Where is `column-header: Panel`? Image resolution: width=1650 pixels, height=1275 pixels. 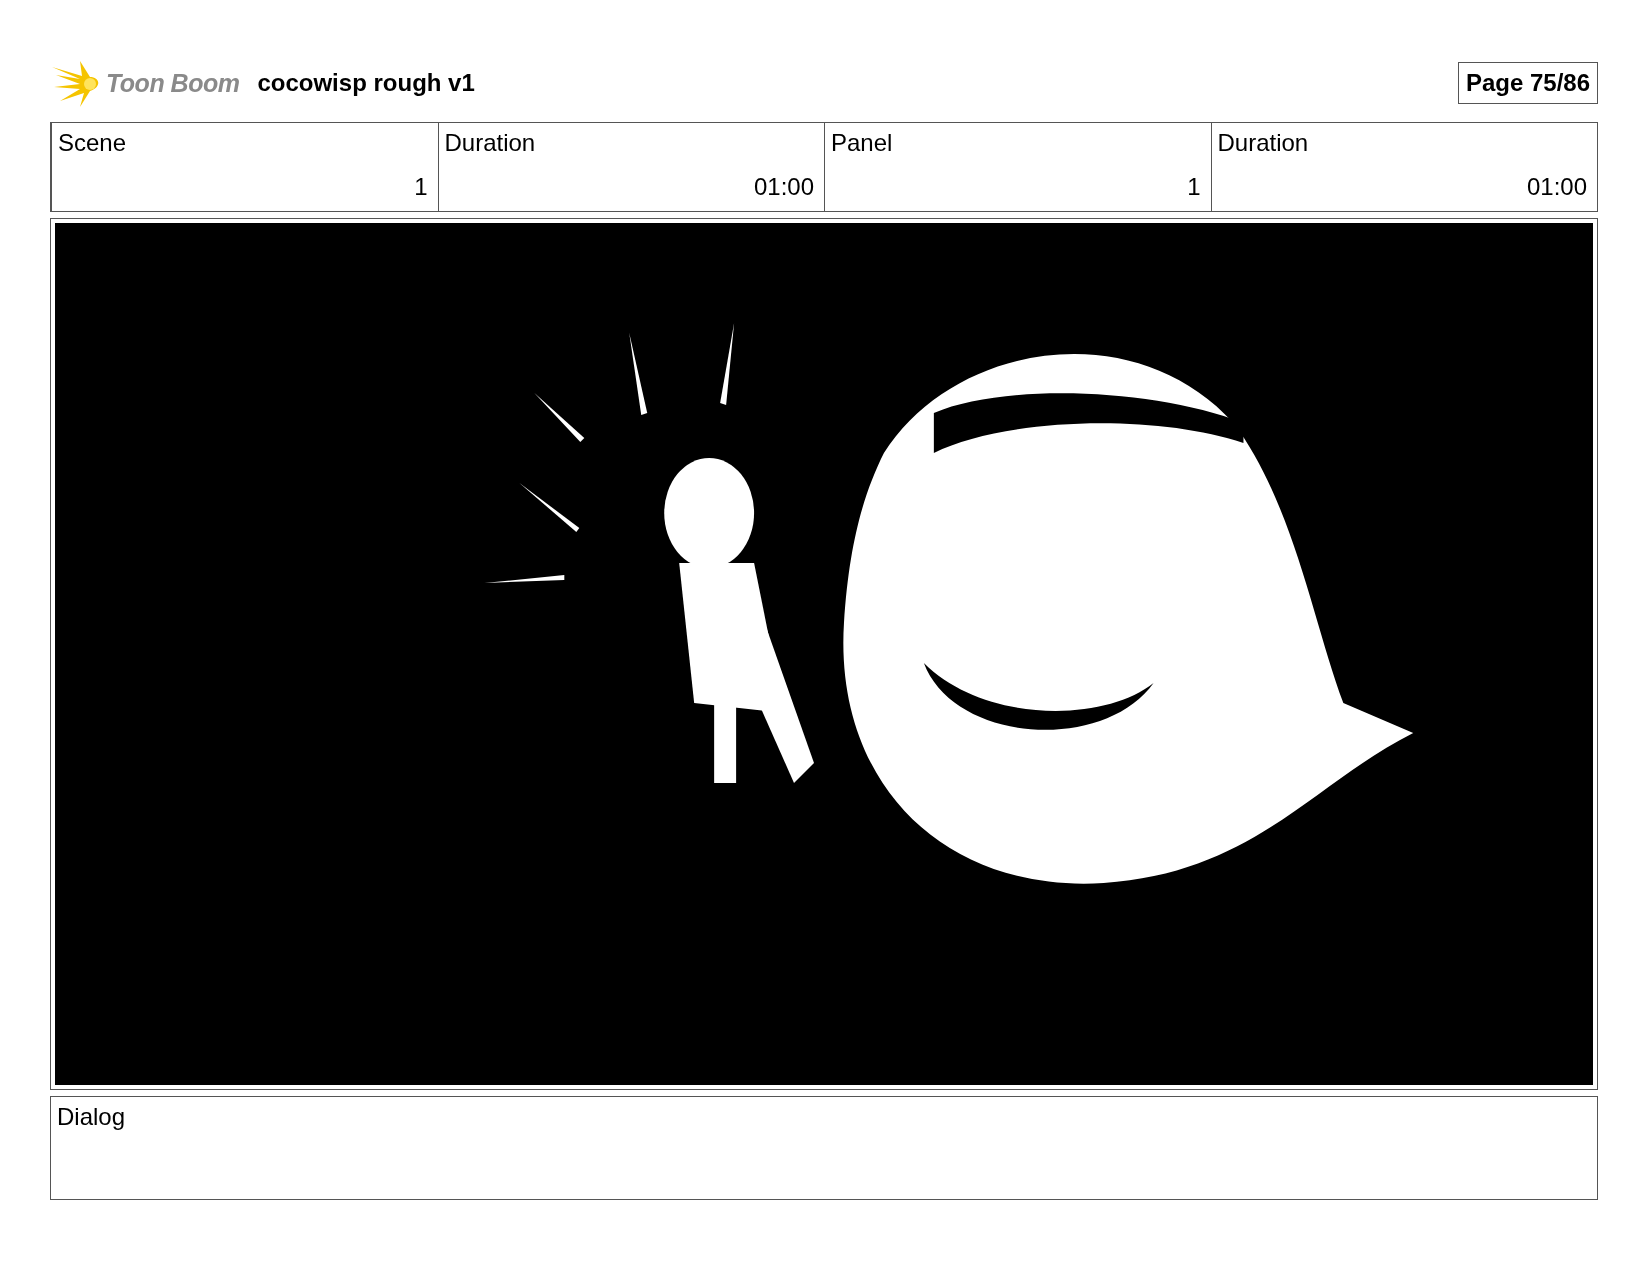 column-header: Panel is located at coordinates (862, 143).